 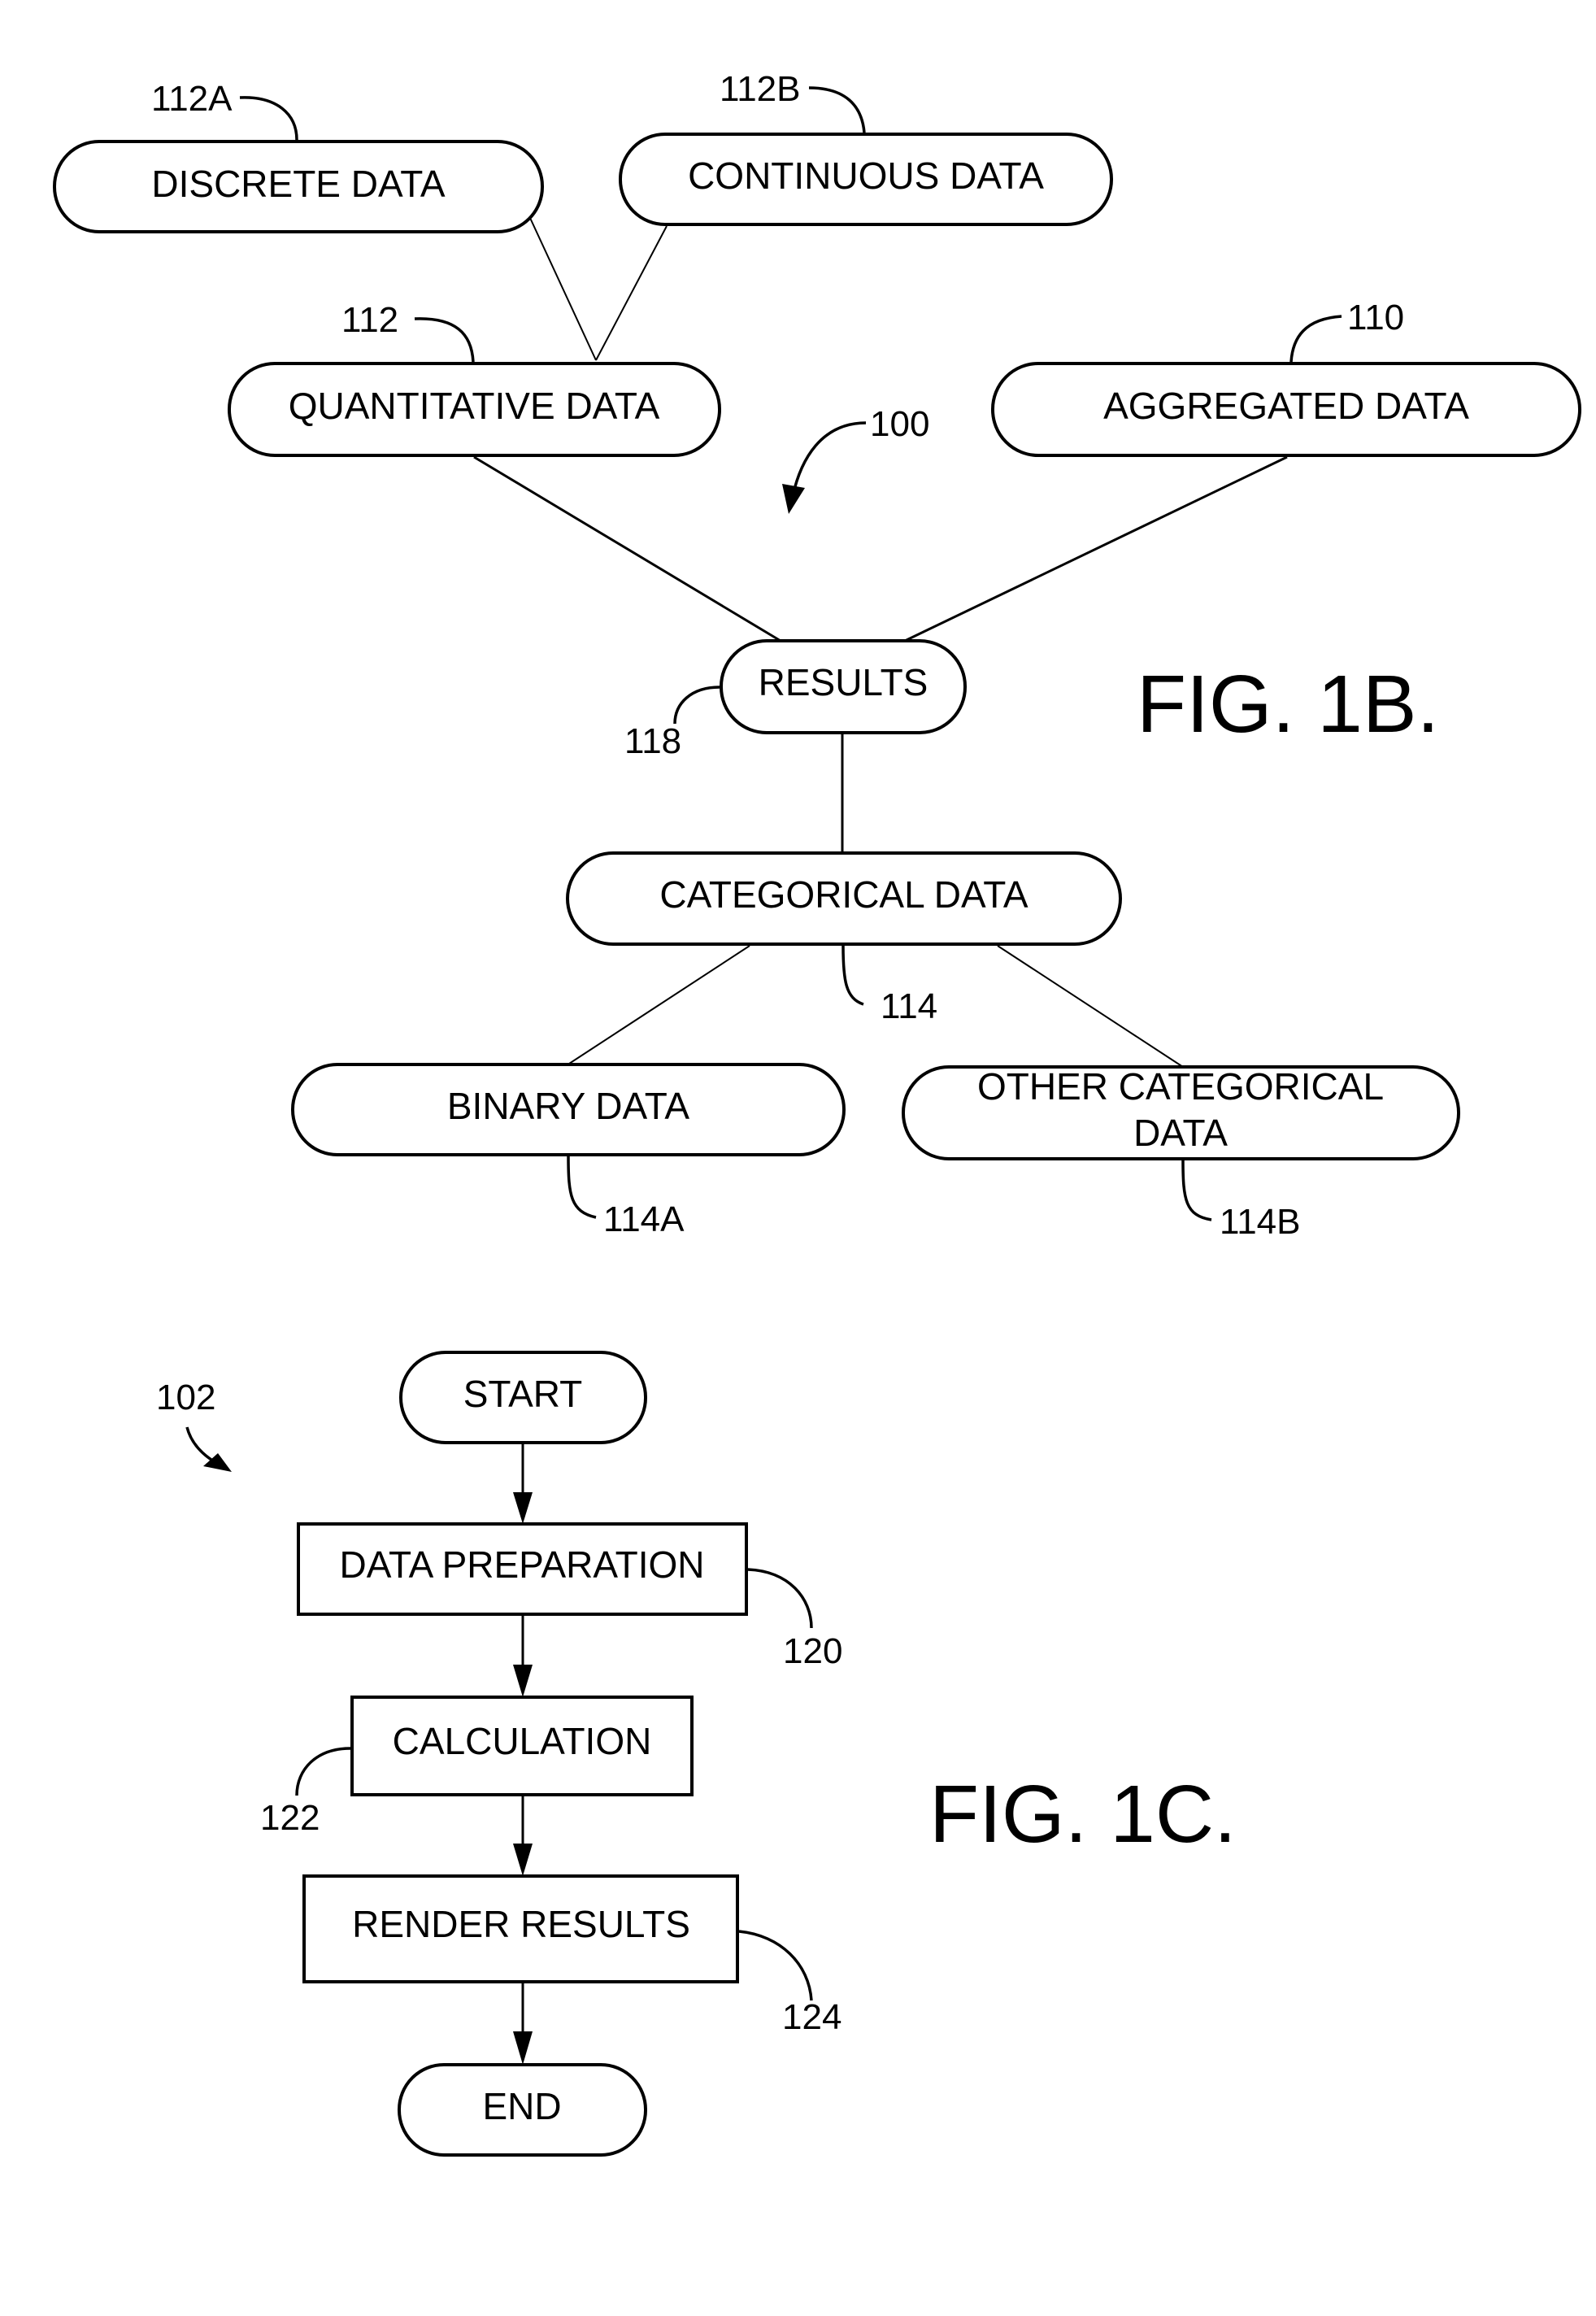 I want to click on step-data-preparation: DATA PREPARATION, so click(x=522, y=1569).